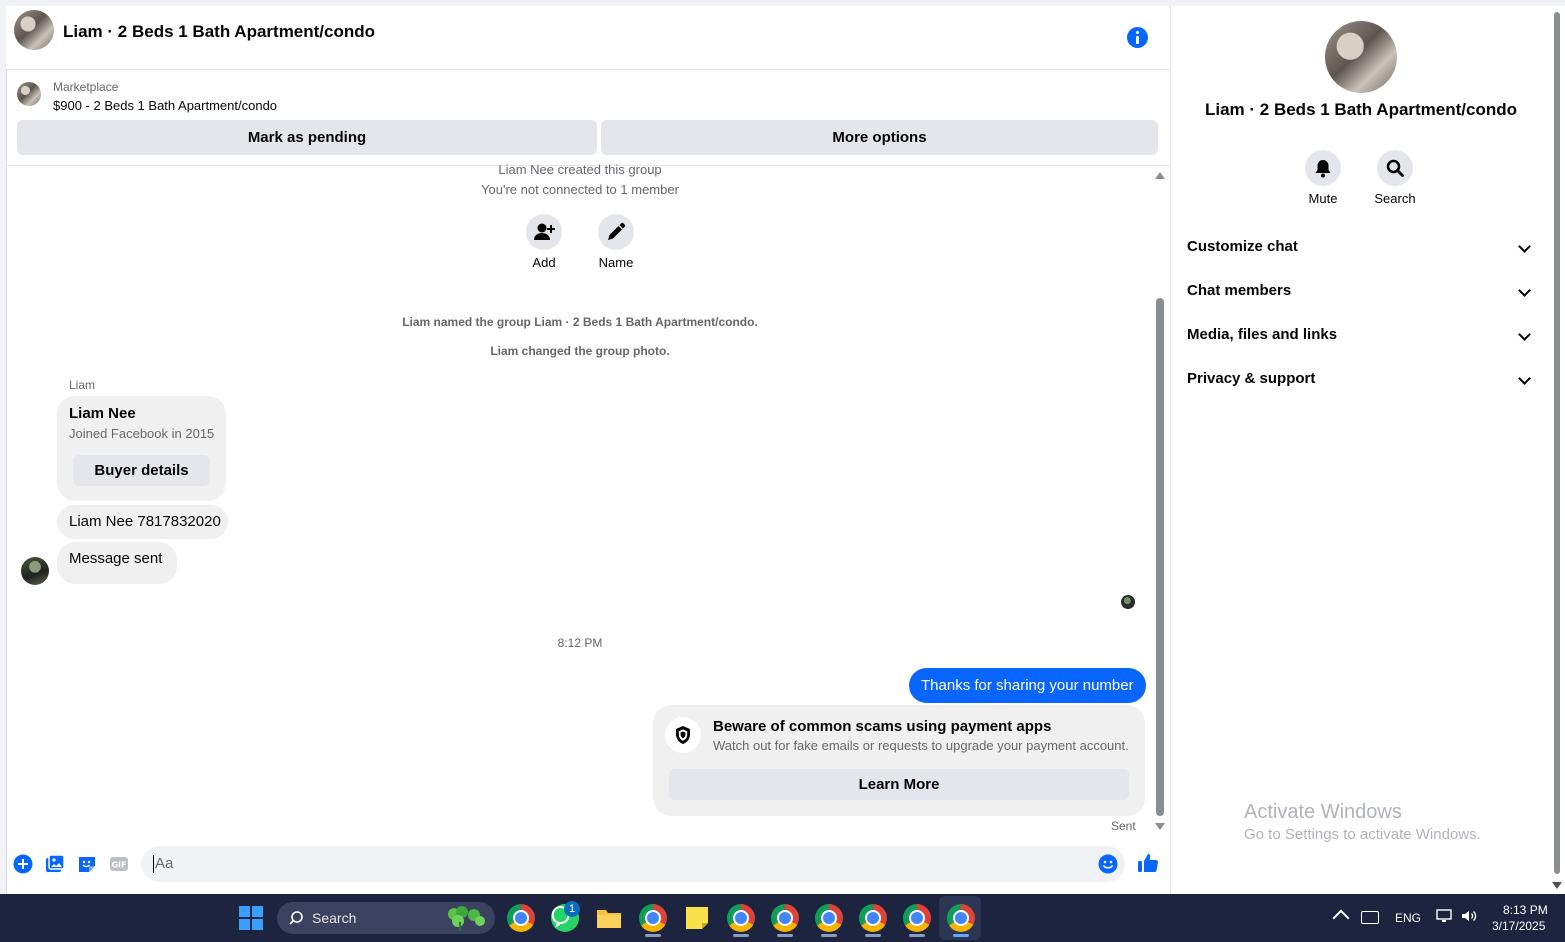 The width and height of the screenshot is (1565, 942). I want to click on add-member-button, so click(544, 232).